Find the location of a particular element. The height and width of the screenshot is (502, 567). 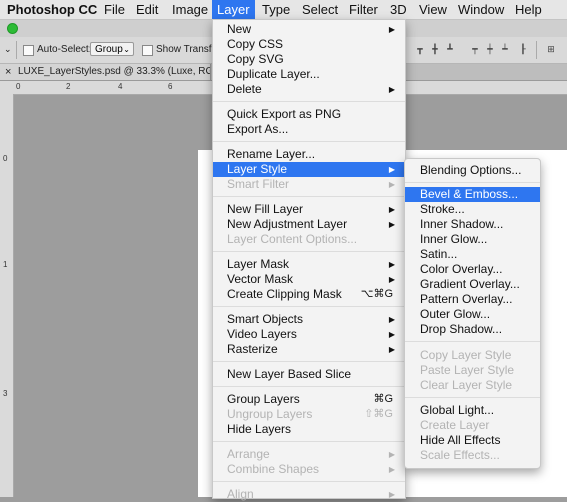

show-transform-label: Show Transfor is located at coordinates (188, 49).